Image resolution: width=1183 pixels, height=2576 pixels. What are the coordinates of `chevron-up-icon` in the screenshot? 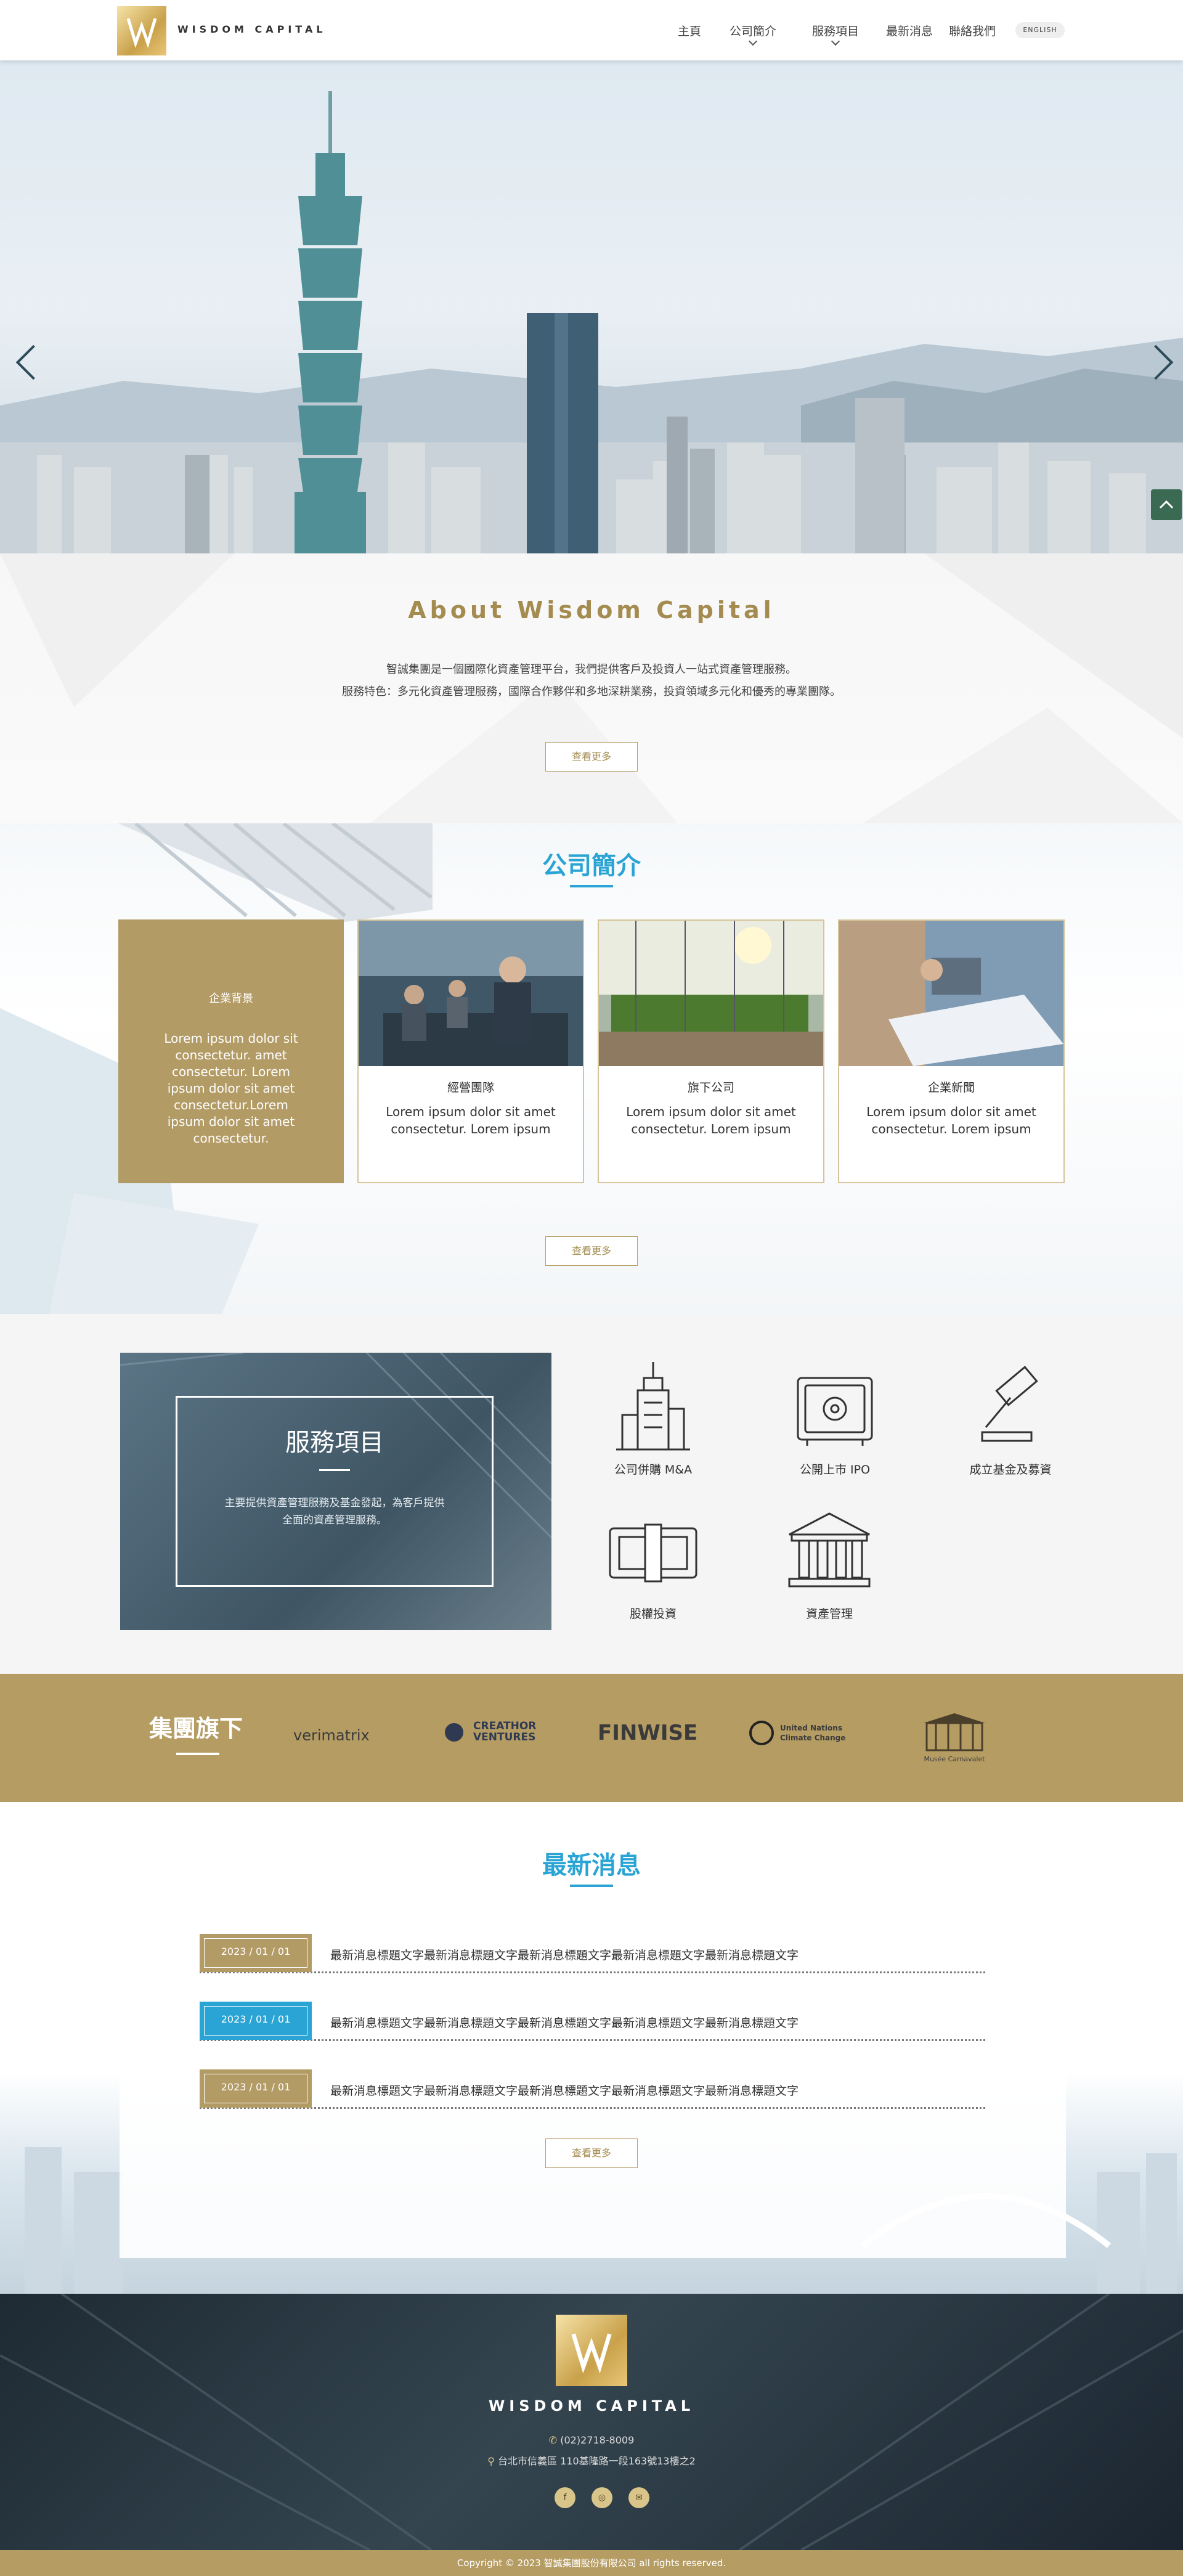 It's located at (1166, 505).